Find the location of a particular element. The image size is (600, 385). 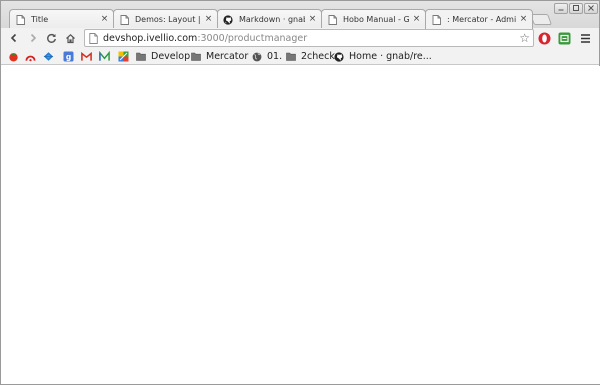

bookmark-label: 2check is located at coordinates (318, 56).